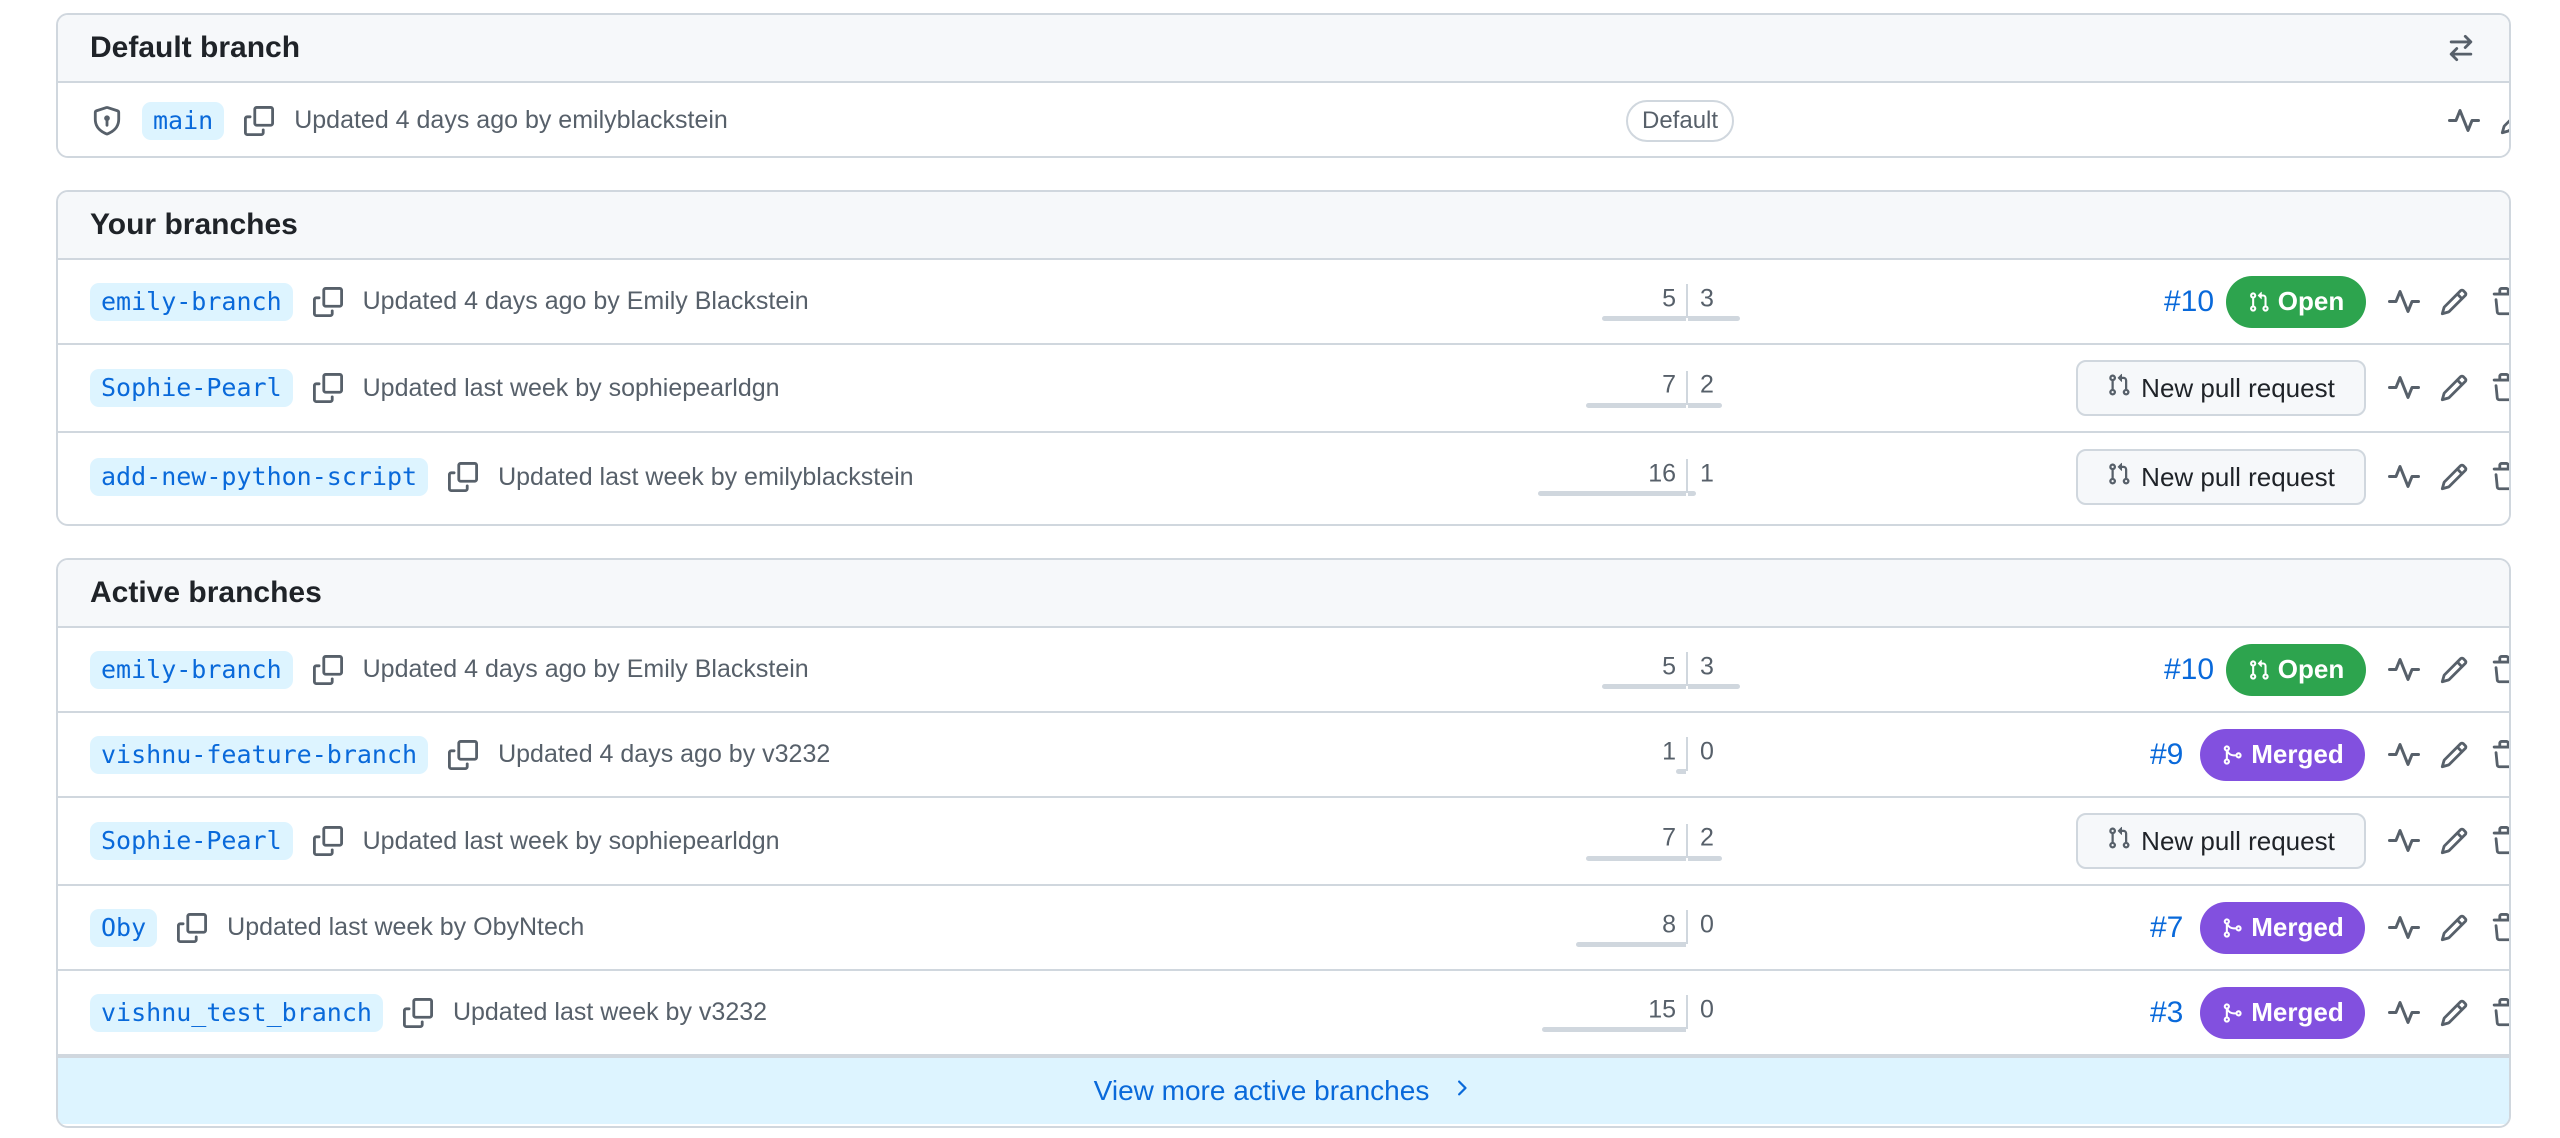 This screenshot has height=1138, width=2560. What do you see at coordinates (1707, 298) in the screenshot?
I see `ahead-count: 3` at bounding box center [1707, 298].